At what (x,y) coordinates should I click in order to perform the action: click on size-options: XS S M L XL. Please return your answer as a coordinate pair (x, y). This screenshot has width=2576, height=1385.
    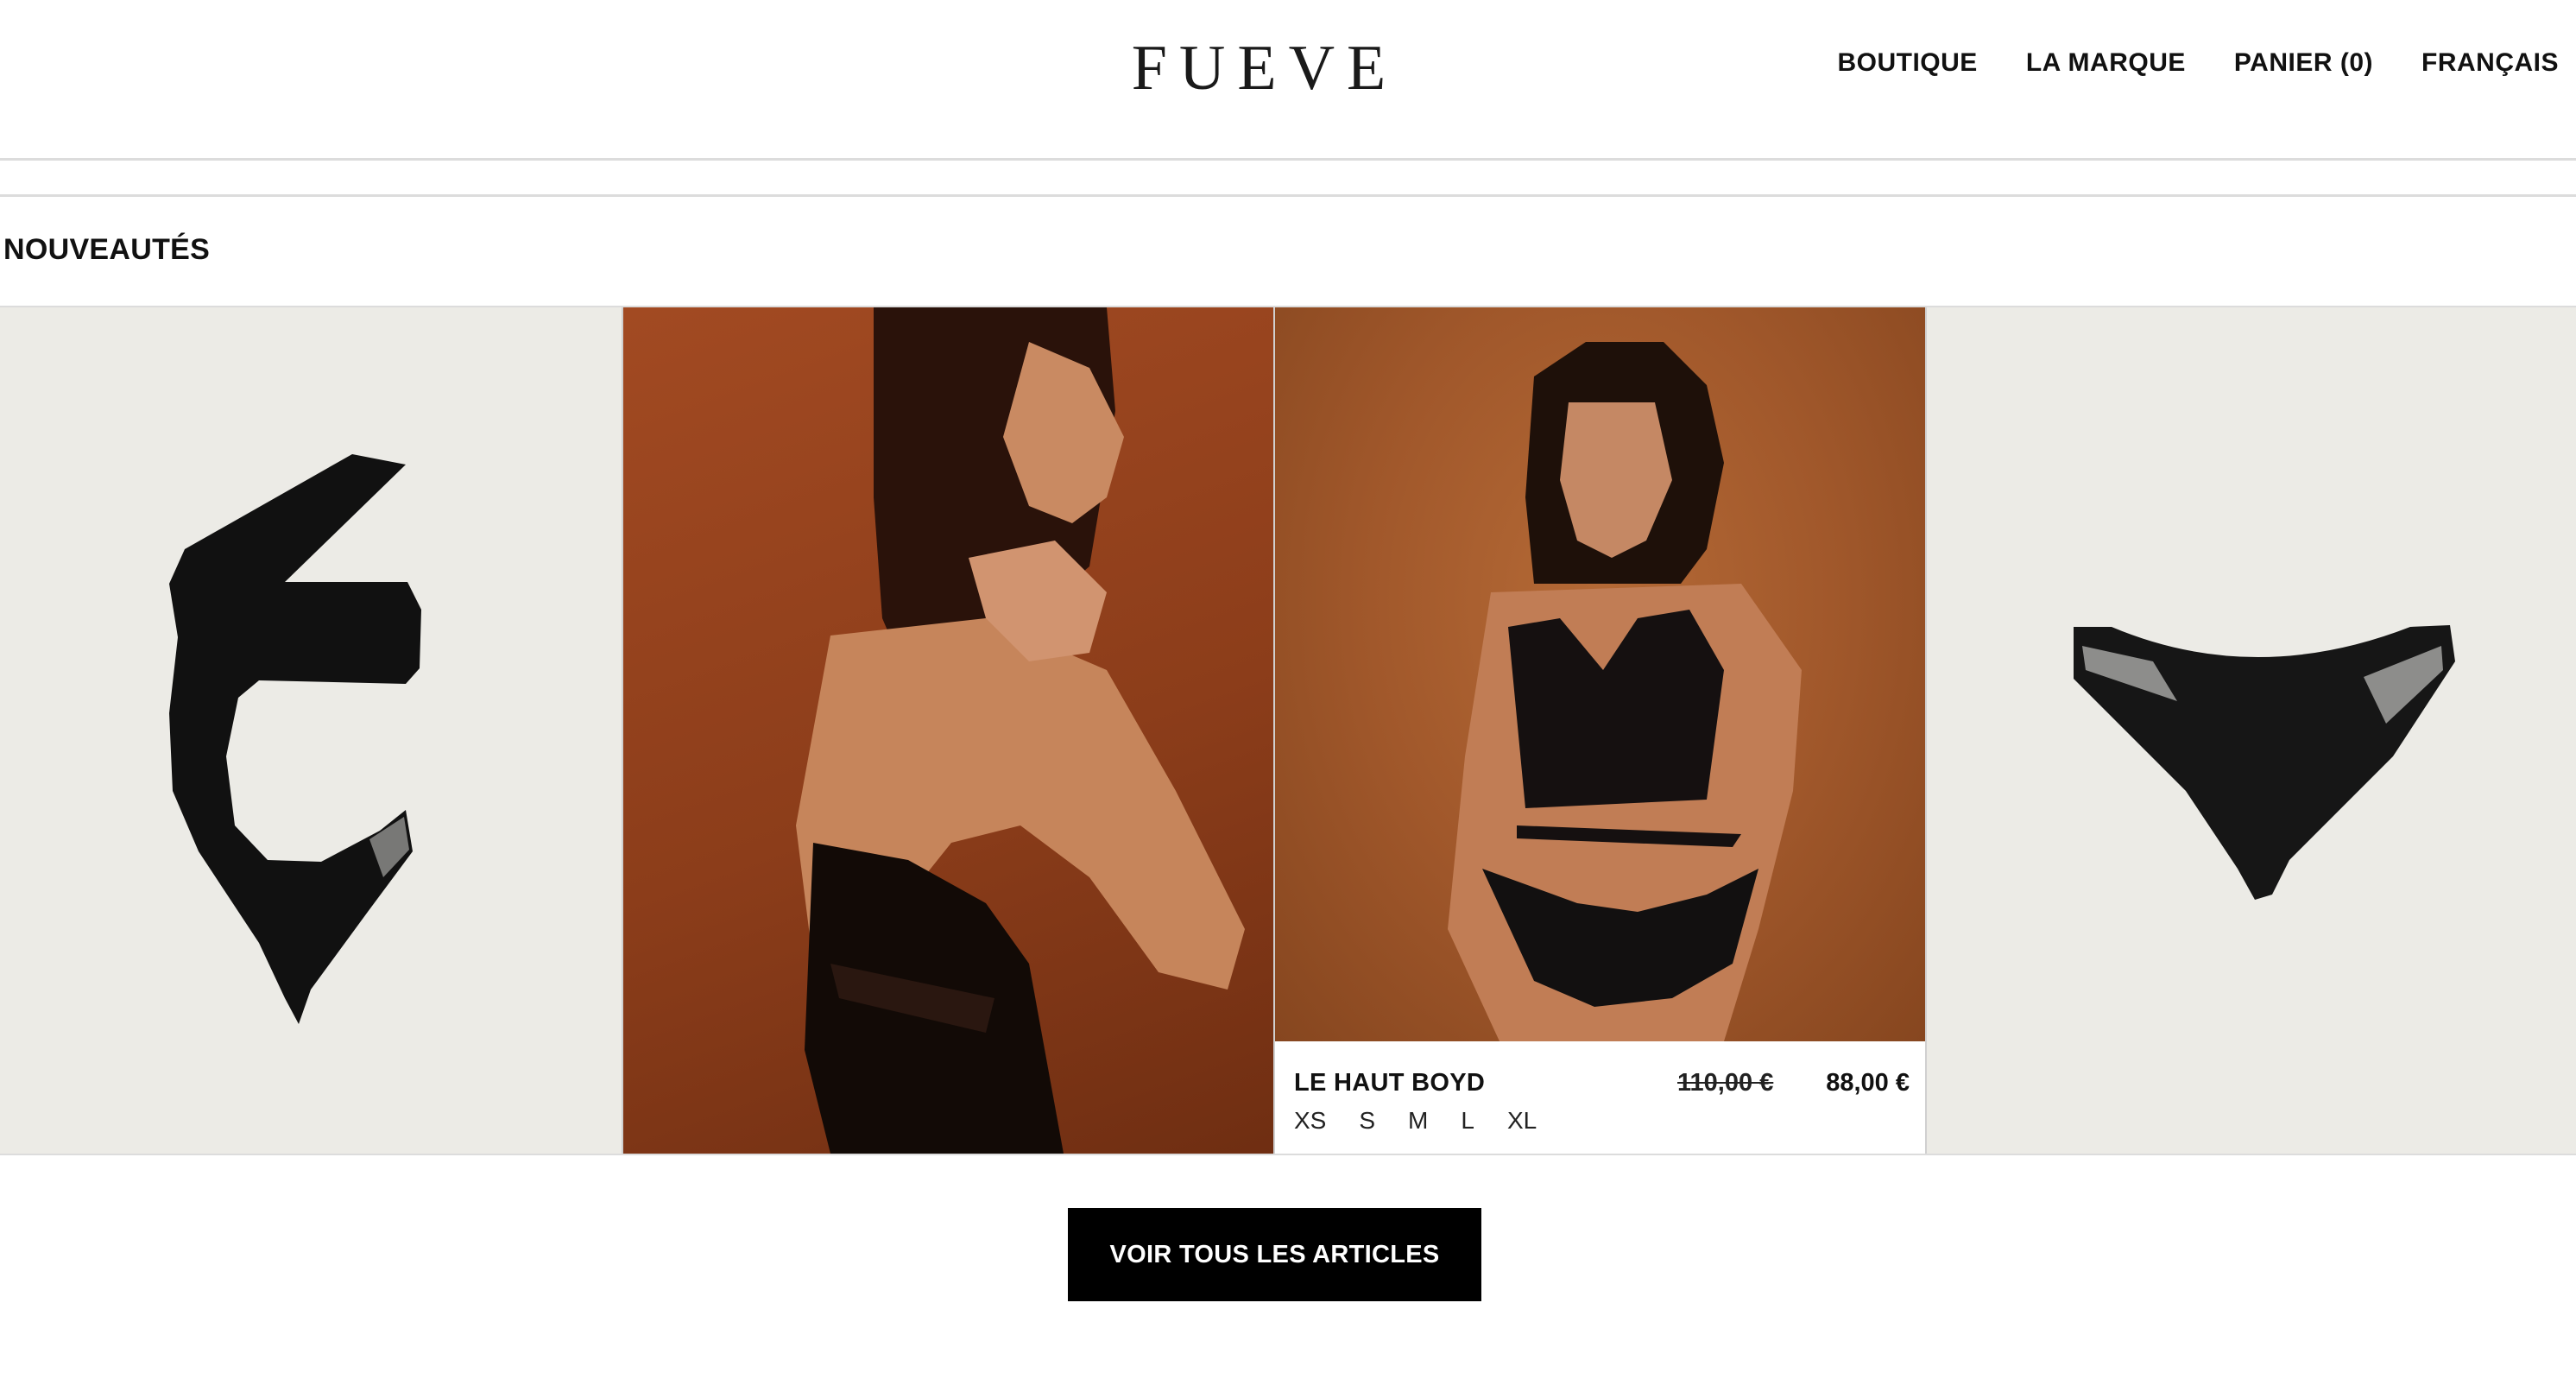
    Looking at the image, I should click on (1415, 1121).